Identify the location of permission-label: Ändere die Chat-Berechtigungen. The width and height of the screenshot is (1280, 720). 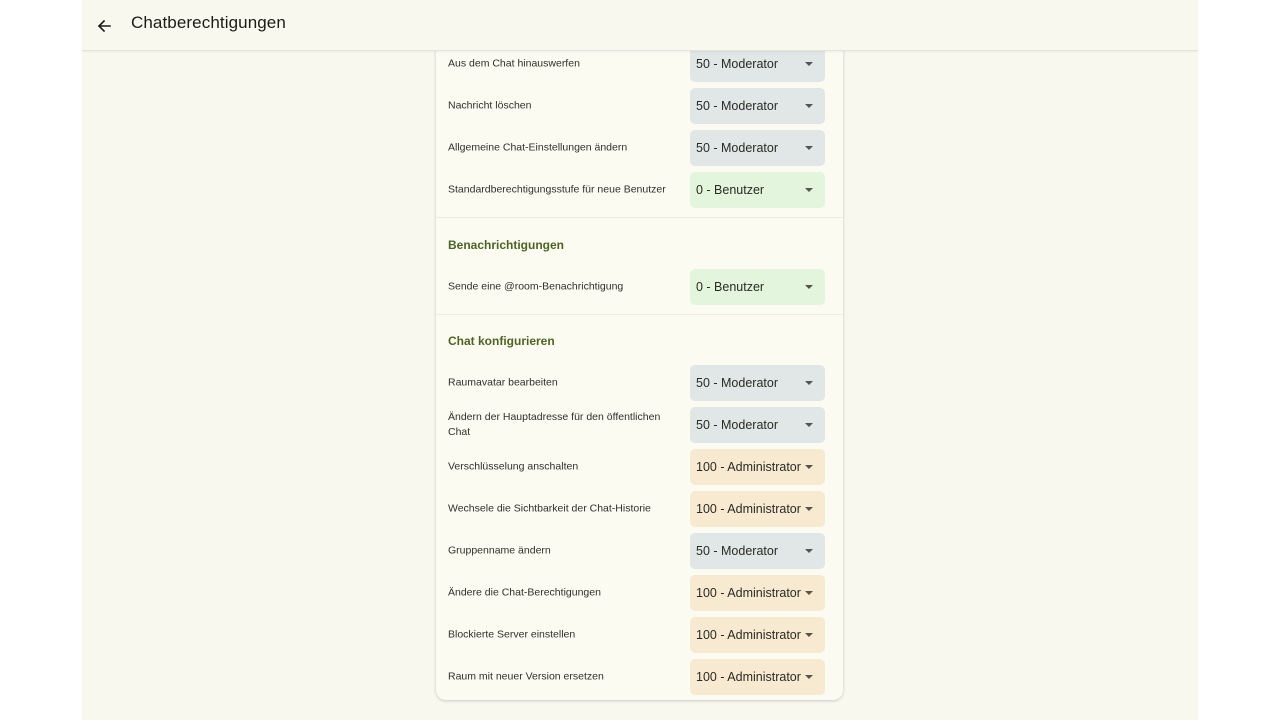
(524, 592).